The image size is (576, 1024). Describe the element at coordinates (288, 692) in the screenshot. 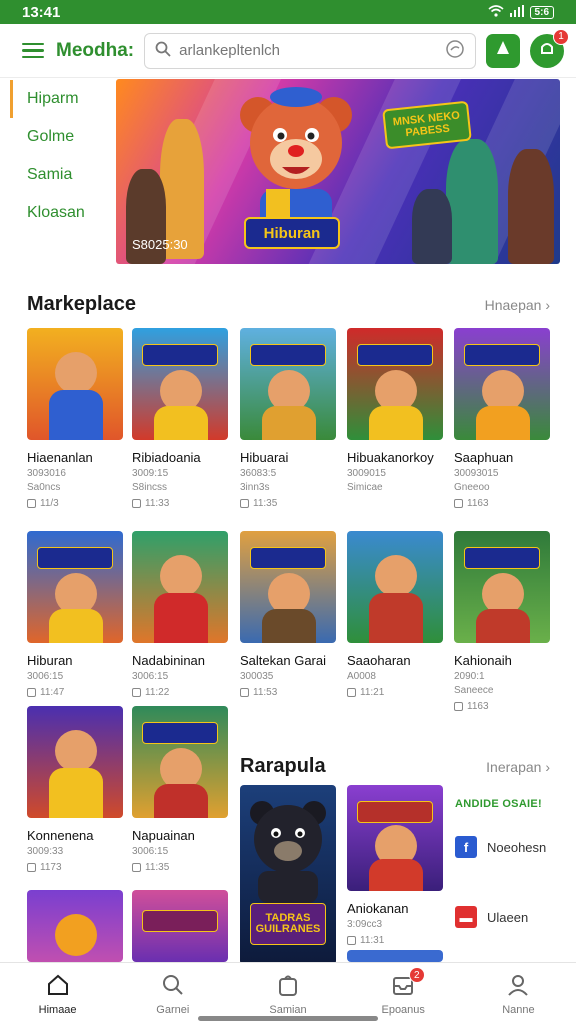

I see `game-stat: 11:53` at that location.